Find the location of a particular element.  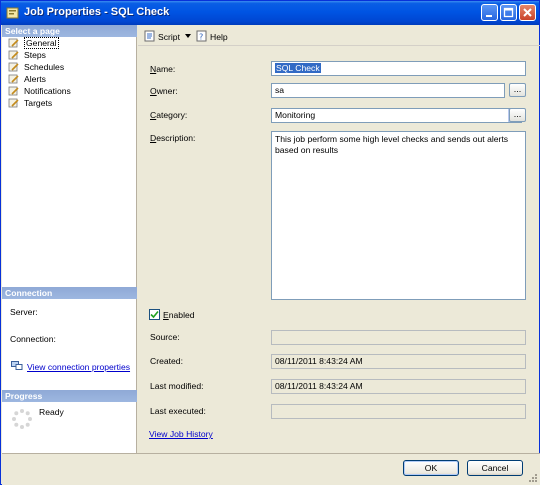

last-executed-field is located at coordinates (398, 411).